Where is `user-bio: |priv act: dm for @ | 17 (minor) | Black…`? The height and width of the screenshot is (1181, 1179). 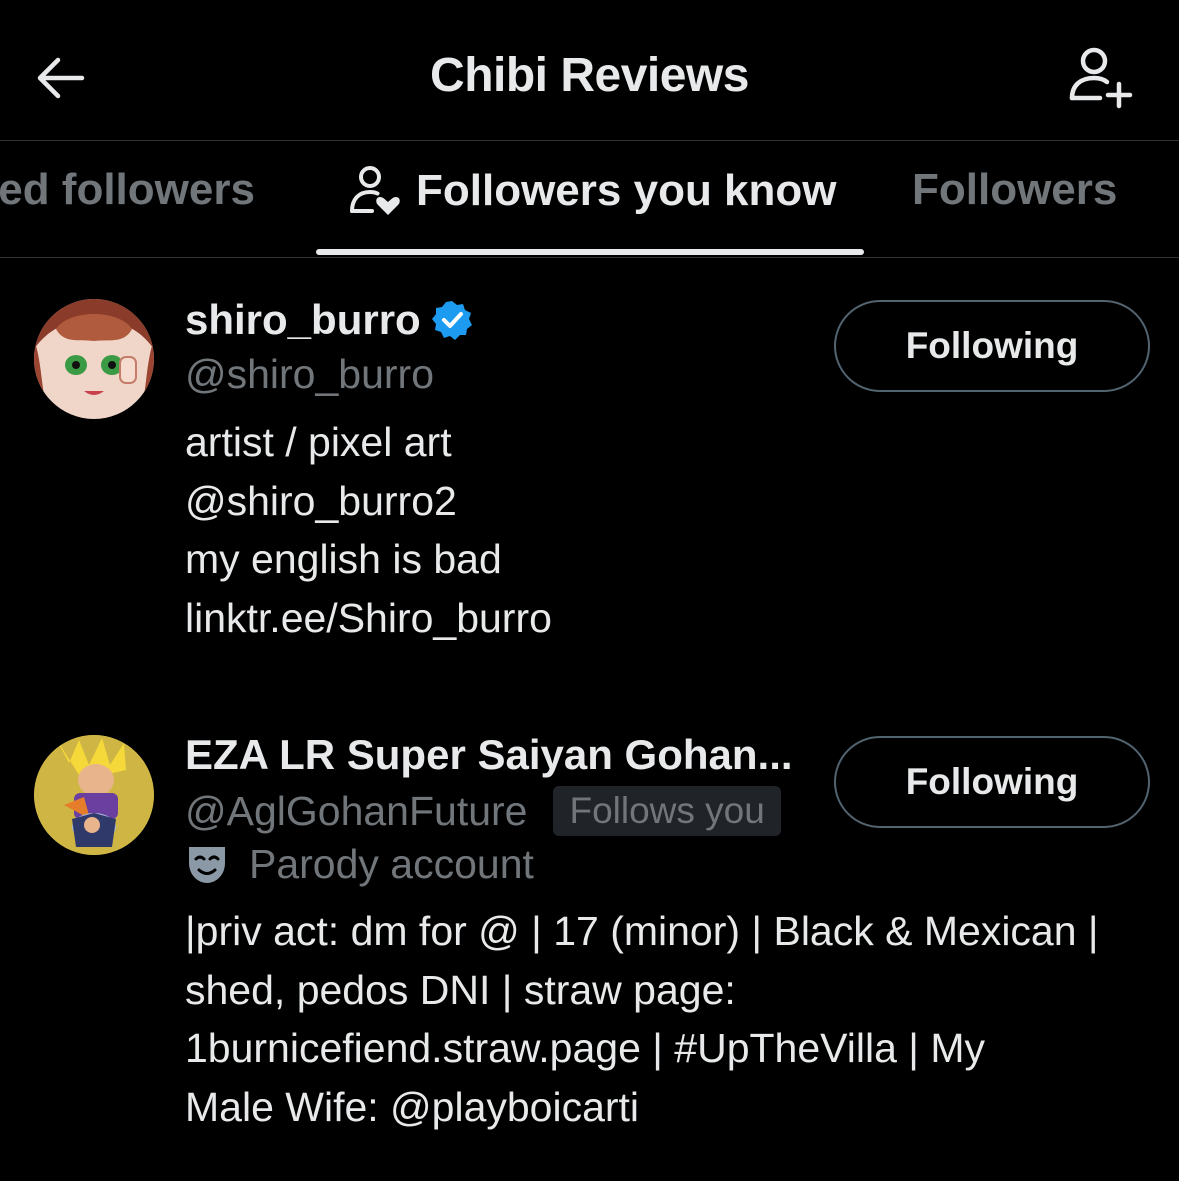 user-bio: |priv act: dm for @ | 17 (minor) | Black… is located at coordinates (642, 1019).